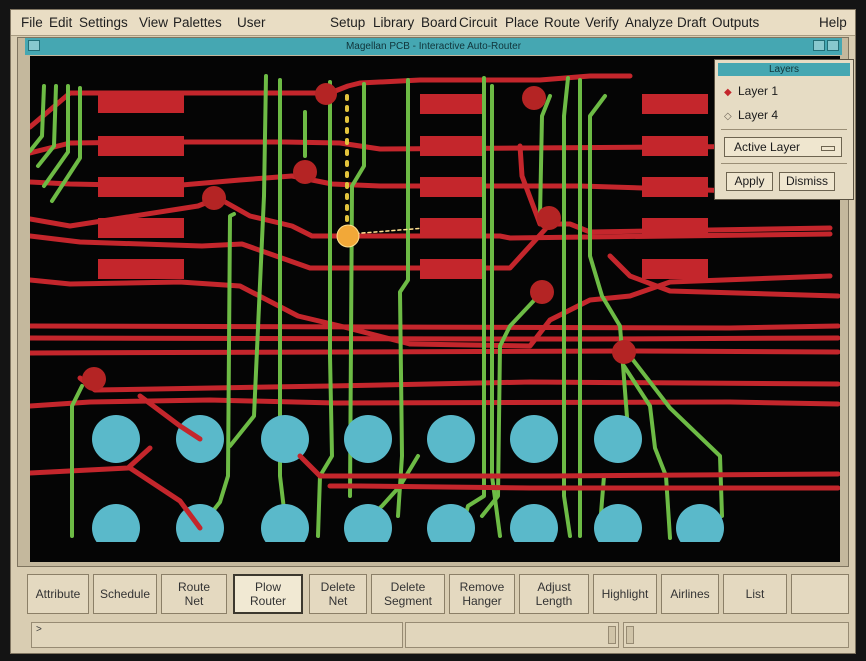 This screenshot has width=866, height=661. I want to click on airlines-button: Airlines, so click(690, 594).